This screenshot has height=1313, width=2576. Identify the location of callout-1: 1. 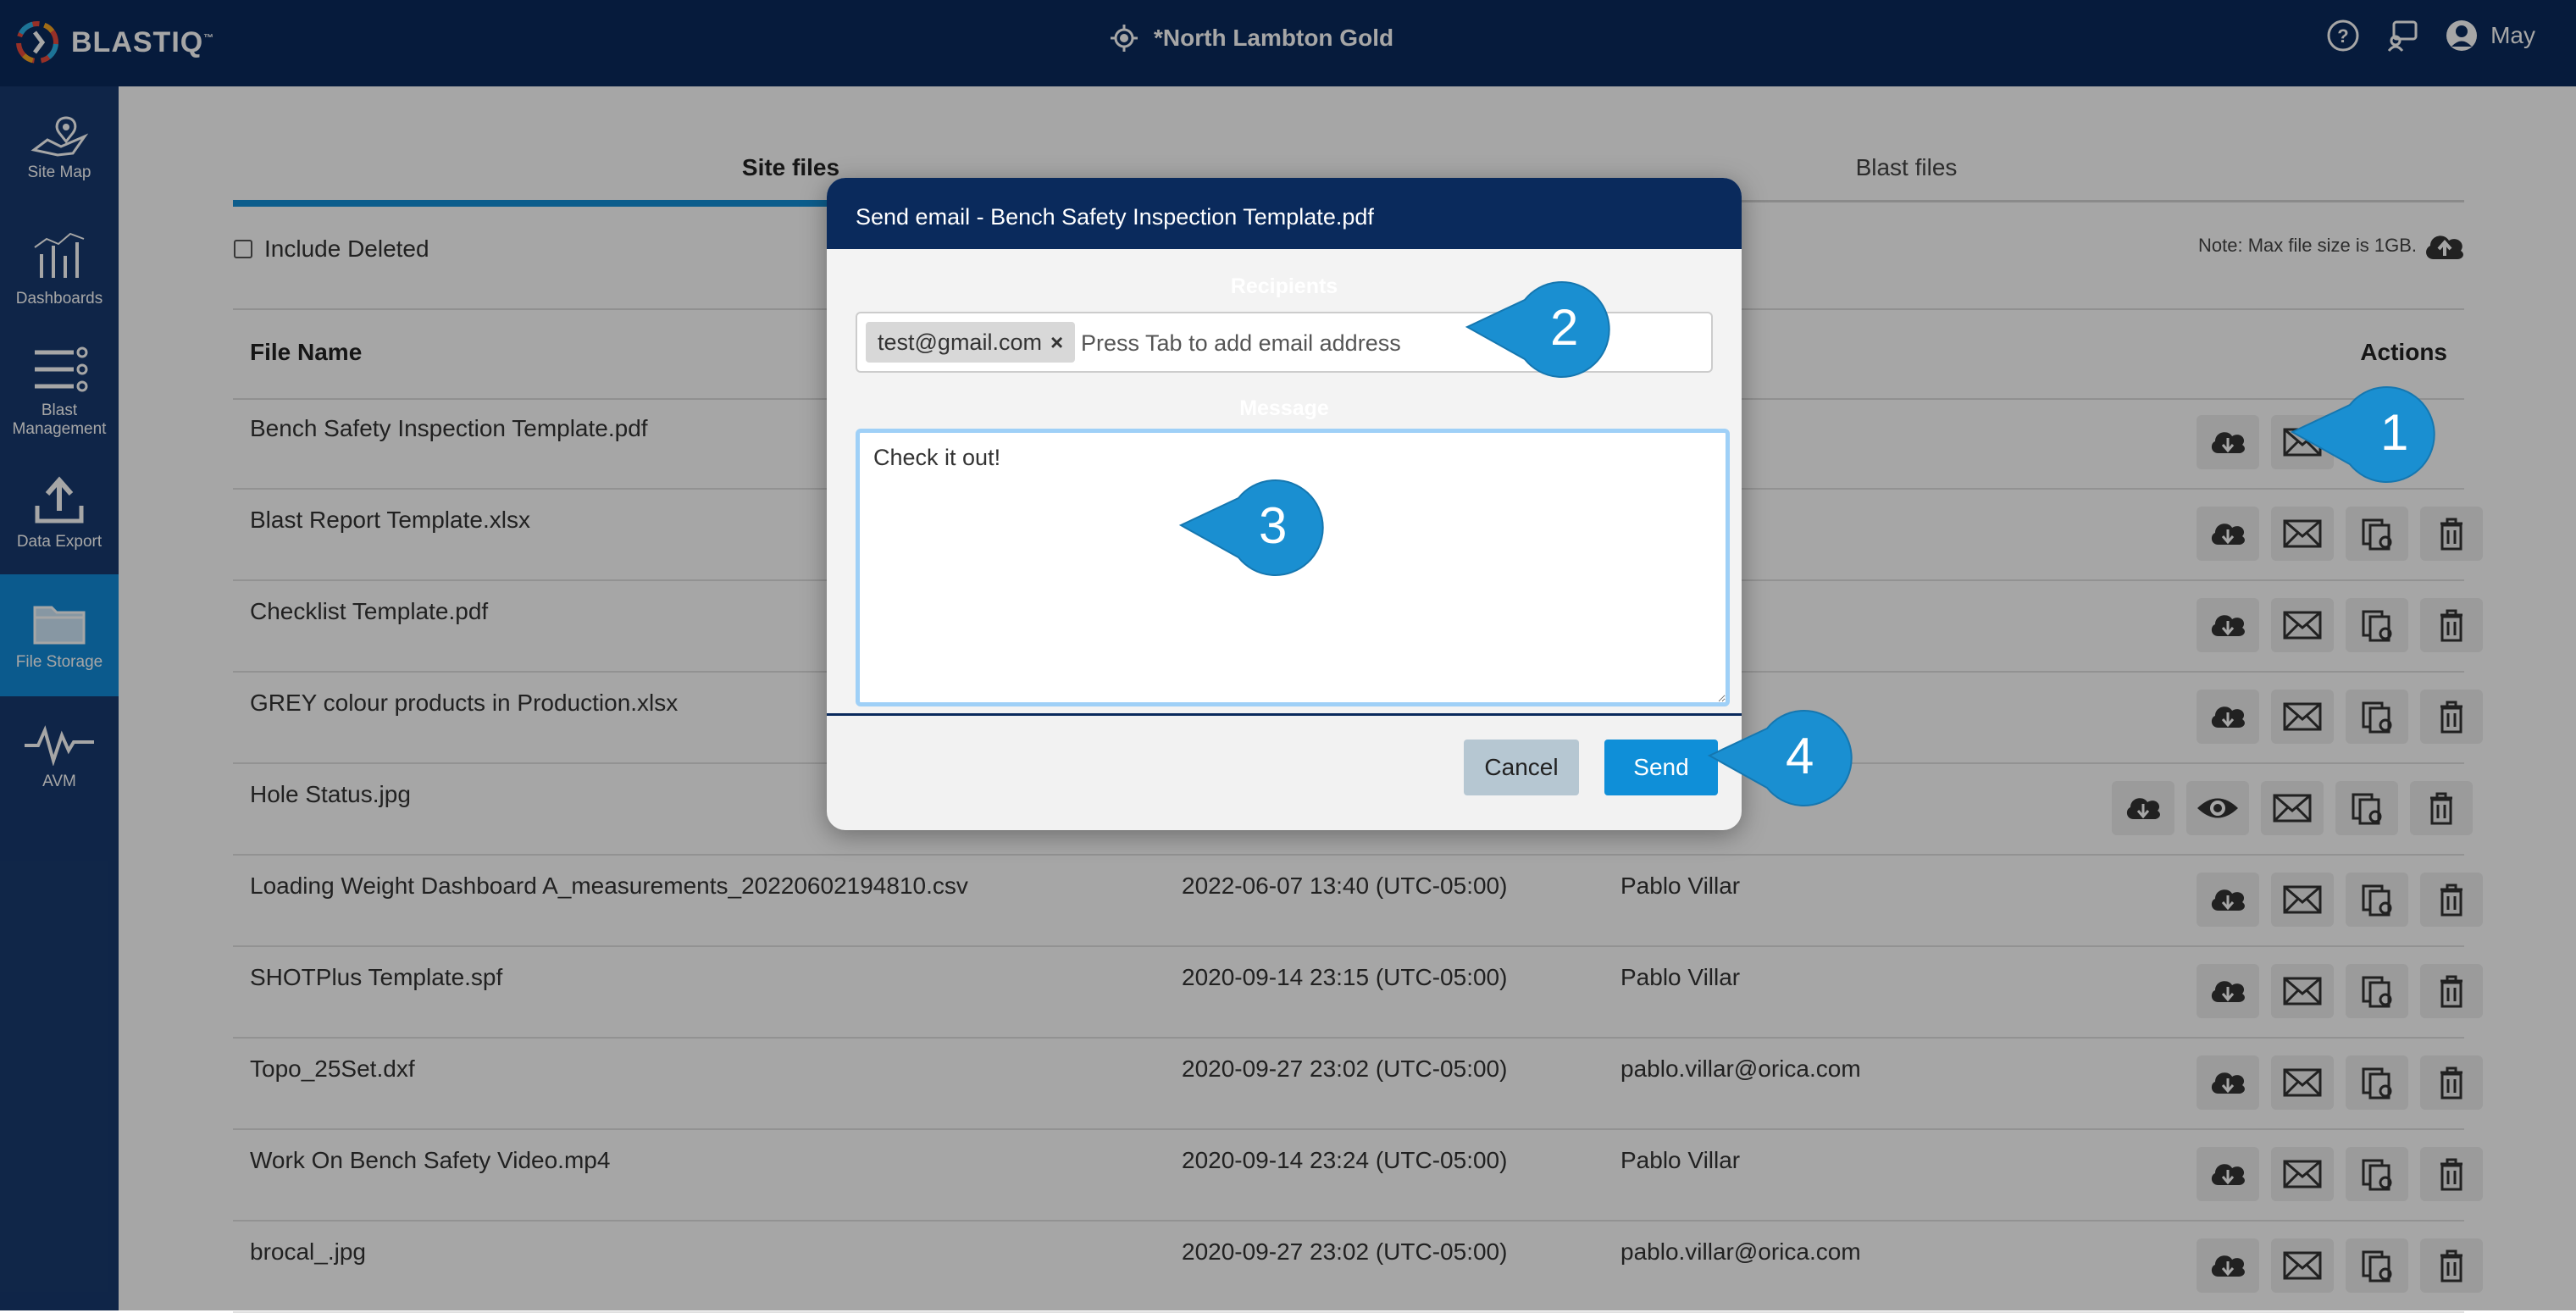
(2373, 436).